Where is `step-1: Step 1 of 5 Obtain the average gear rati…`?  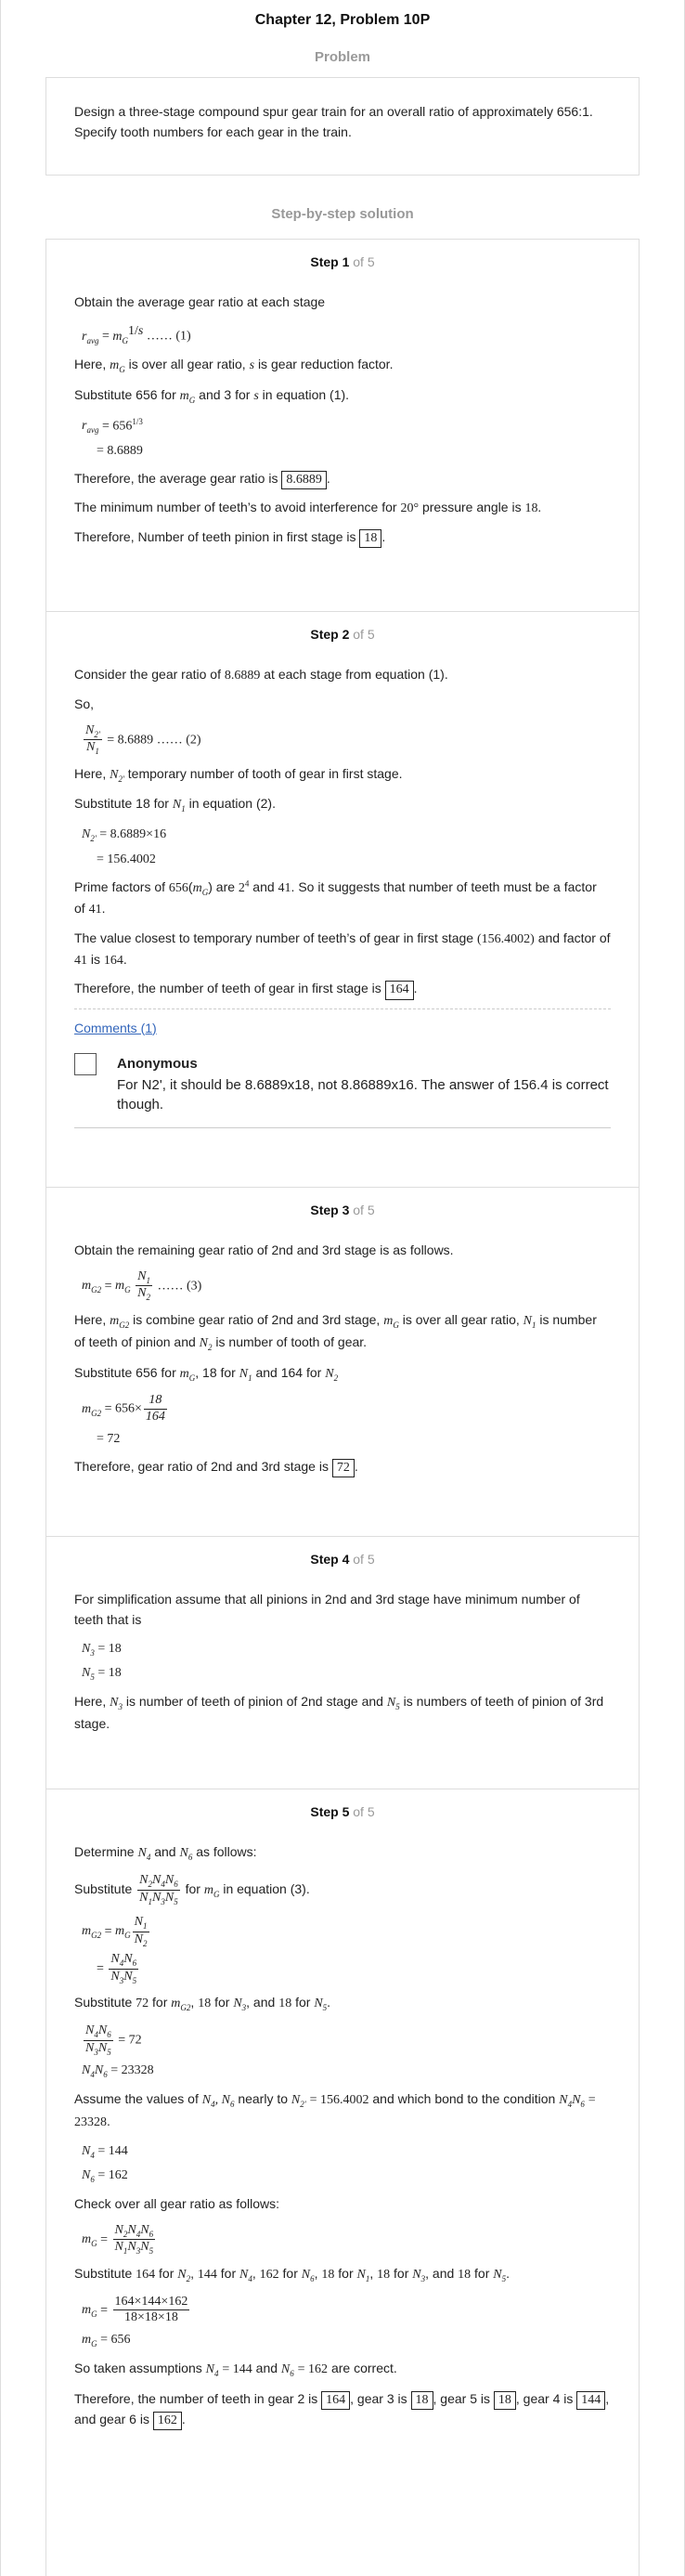
step-1: Step 1 of 5 Obtain the average gear rati… is located at coordinates (342, 425).